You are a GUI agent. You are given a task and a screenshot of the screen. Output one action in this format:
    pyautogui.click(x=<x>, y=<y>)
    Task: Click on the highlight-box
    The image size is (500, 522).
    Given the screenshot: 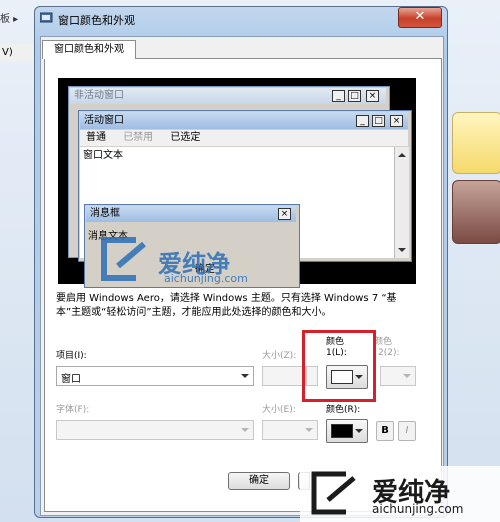 What is the action you would take?
    pyautogui.click(x=339, y=366)
    